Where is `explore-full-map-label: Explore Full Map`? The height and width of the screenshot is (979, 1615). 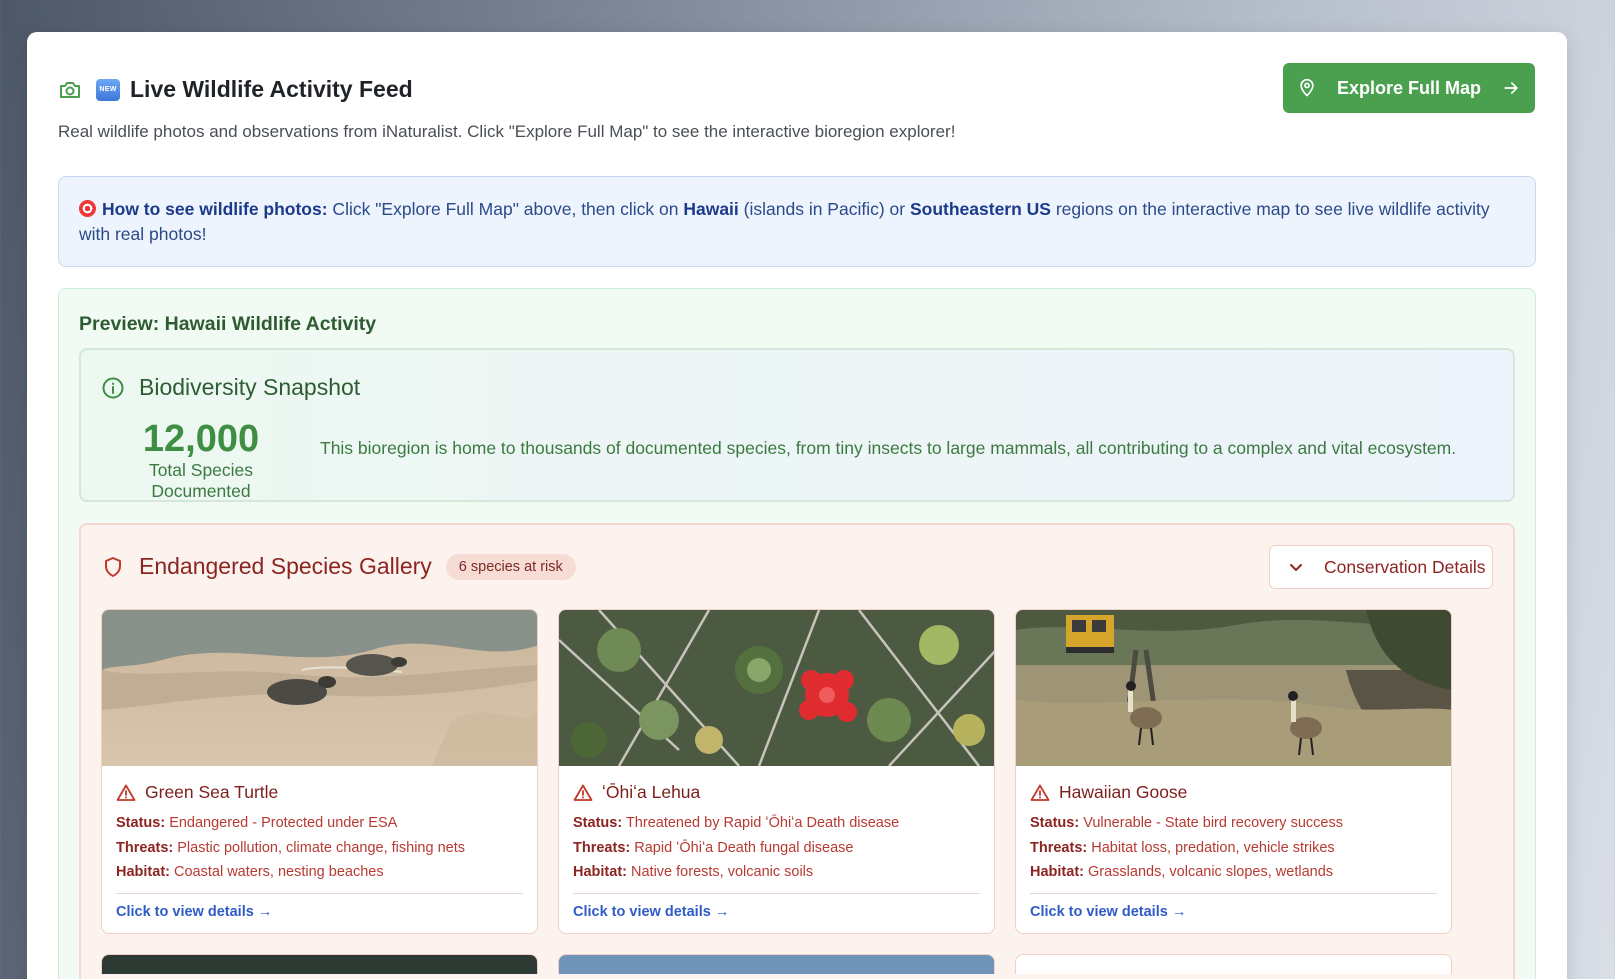 explore-full-map-label: Explore Full Map is located at coordinates (1409, 87).